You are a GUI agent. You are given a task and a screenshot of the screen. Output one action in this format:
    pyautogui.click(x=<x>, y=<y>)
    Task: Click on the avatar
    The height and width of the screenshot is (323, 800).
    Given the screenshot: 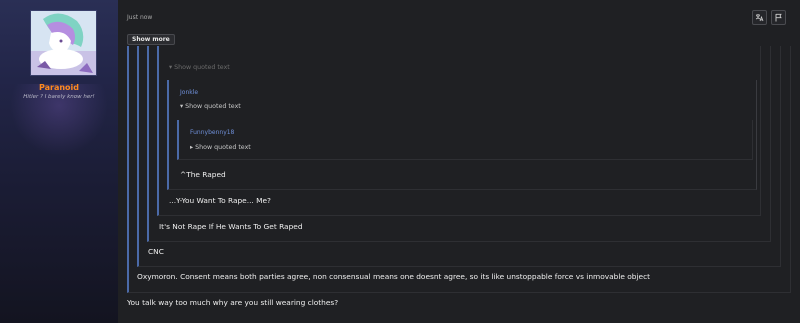 What is the action you would take?
    pyautogui.click(x=63, y=43)
    